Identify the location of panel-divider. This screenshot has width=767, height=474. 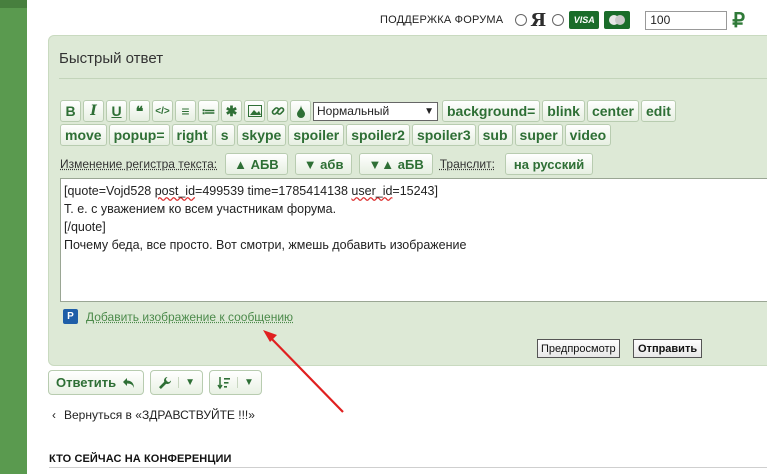
(413, 78).